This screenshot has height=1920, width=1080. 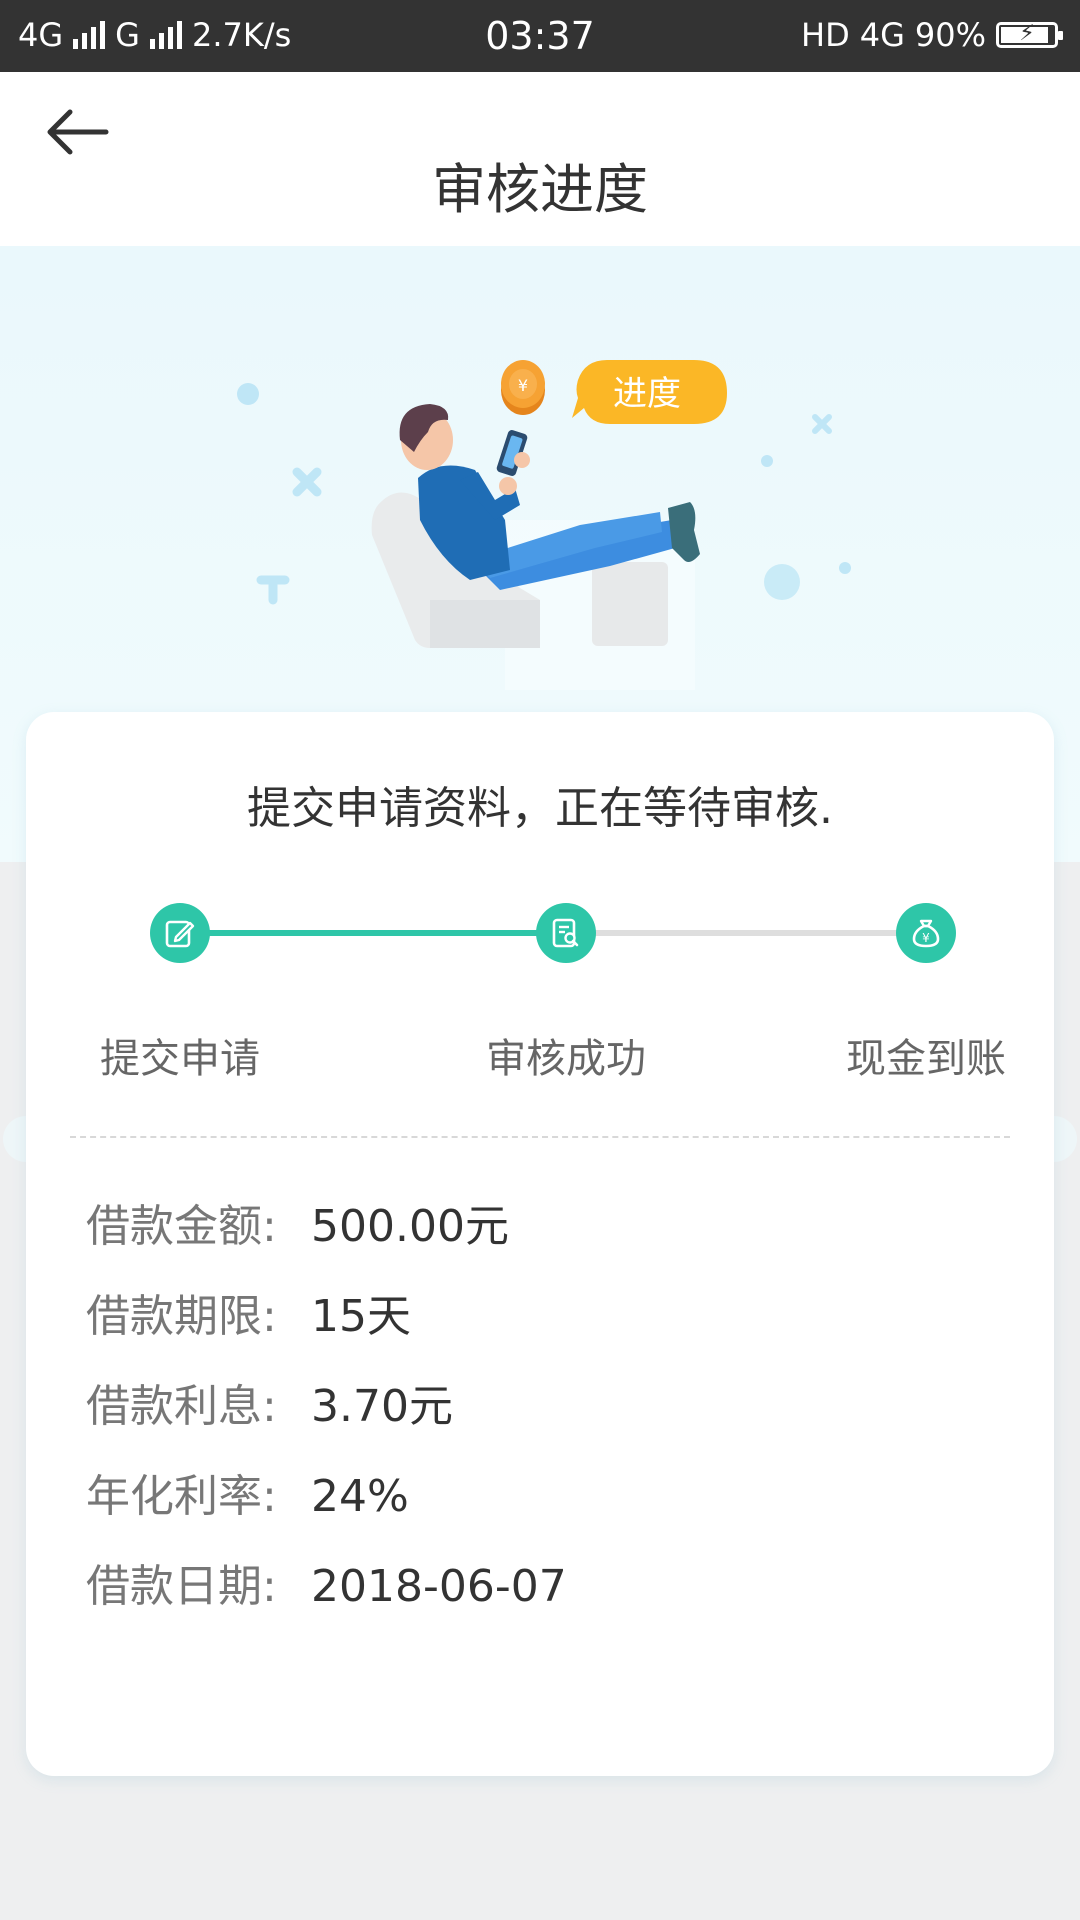 I want to click on decor-plus, so click(x=273, y=590).